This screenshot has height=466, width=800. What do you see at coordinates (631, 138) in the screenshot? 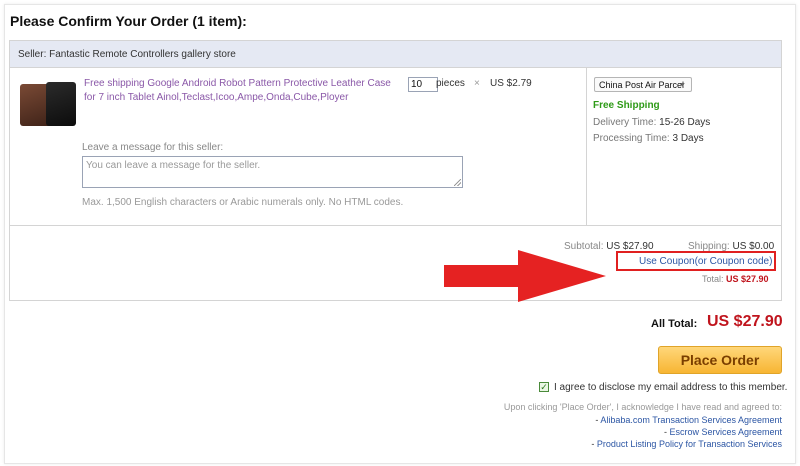
I see `processing-time-label: Processing Time:` at bounding box center [631, 138].